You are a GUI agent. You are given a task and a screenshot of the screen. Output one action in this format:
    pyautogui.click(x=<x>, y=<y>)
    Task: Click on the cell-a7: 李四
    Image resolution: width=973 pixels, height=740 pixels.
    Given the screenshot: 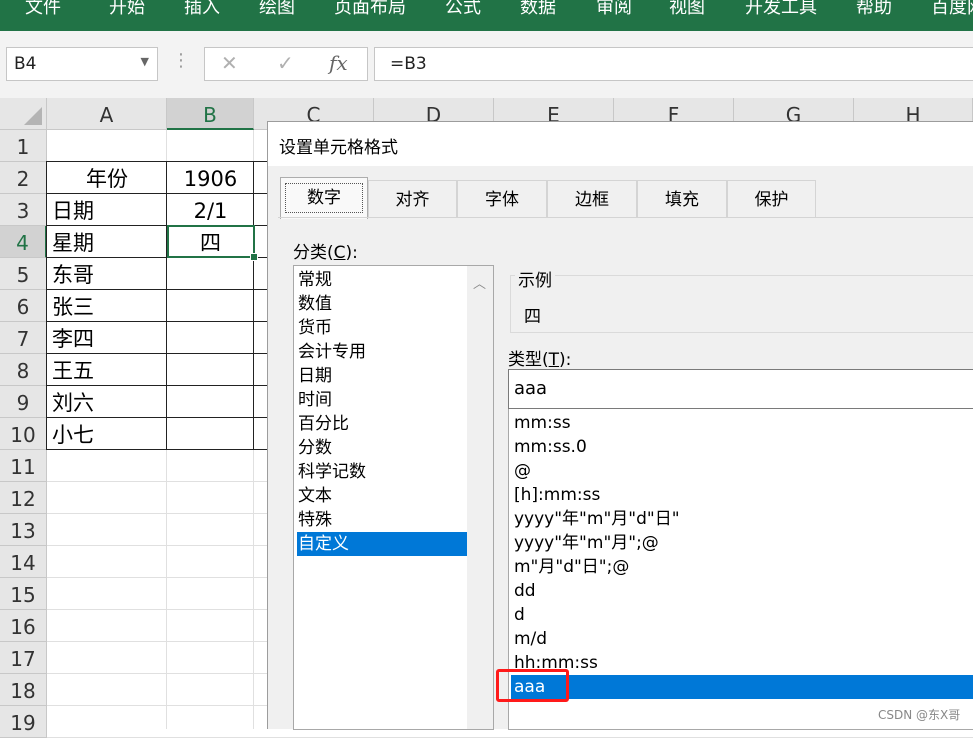 What is the action you would take?
    pyautogui.click(x=107, y=338)
    